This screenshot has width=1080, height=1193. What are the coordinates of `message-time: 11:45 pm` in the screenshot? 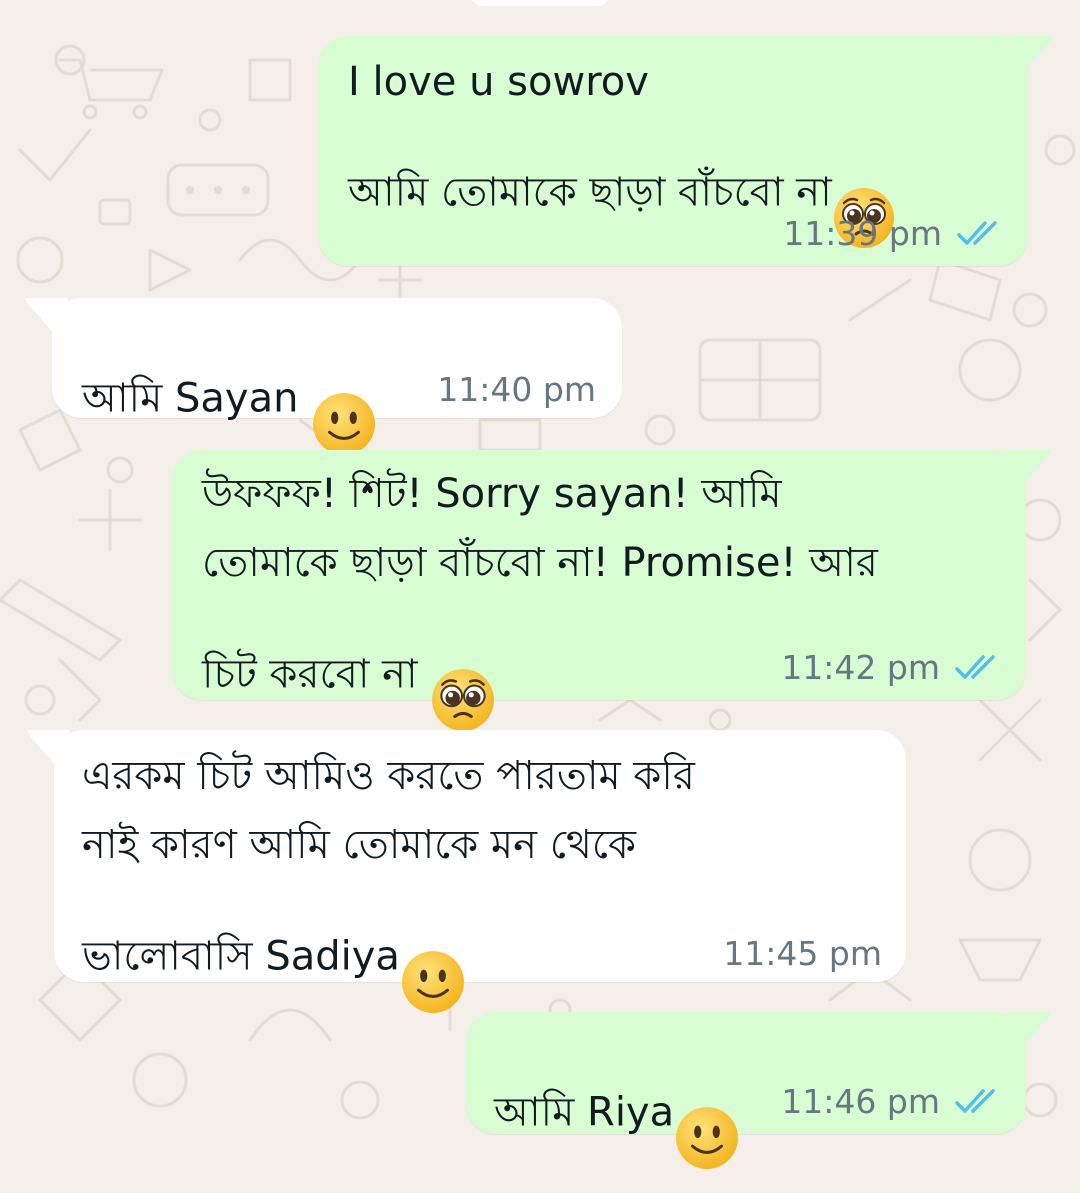 It's located at (802, 953).